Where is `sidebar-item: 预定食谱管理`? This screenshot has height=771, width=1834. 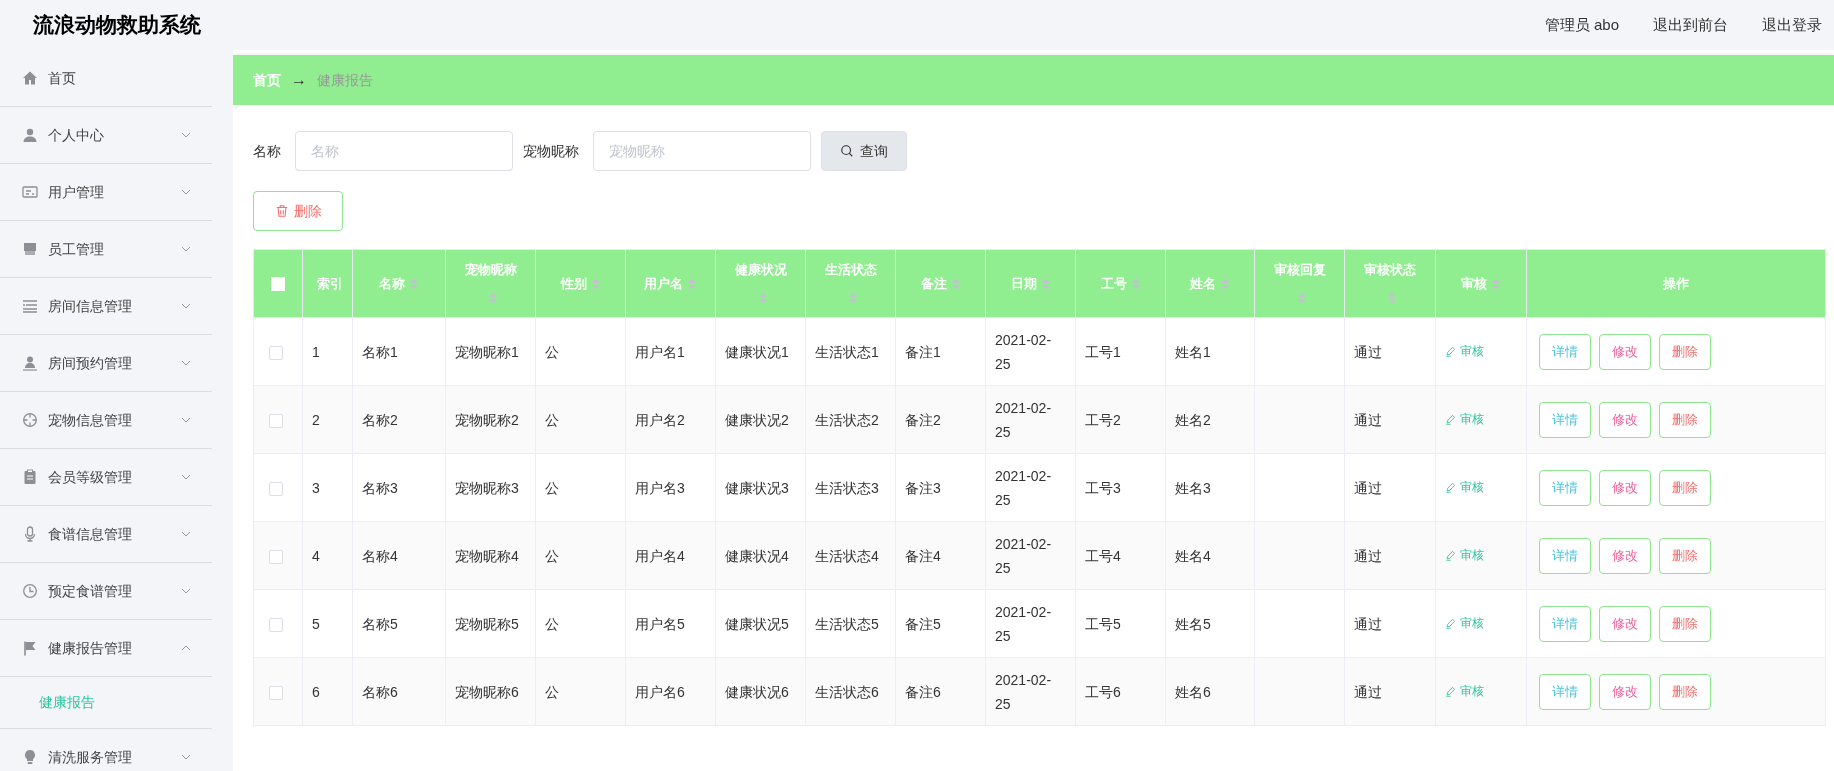
sidebar-item: 预定食谱管理 is located at coordinates (106, 591).